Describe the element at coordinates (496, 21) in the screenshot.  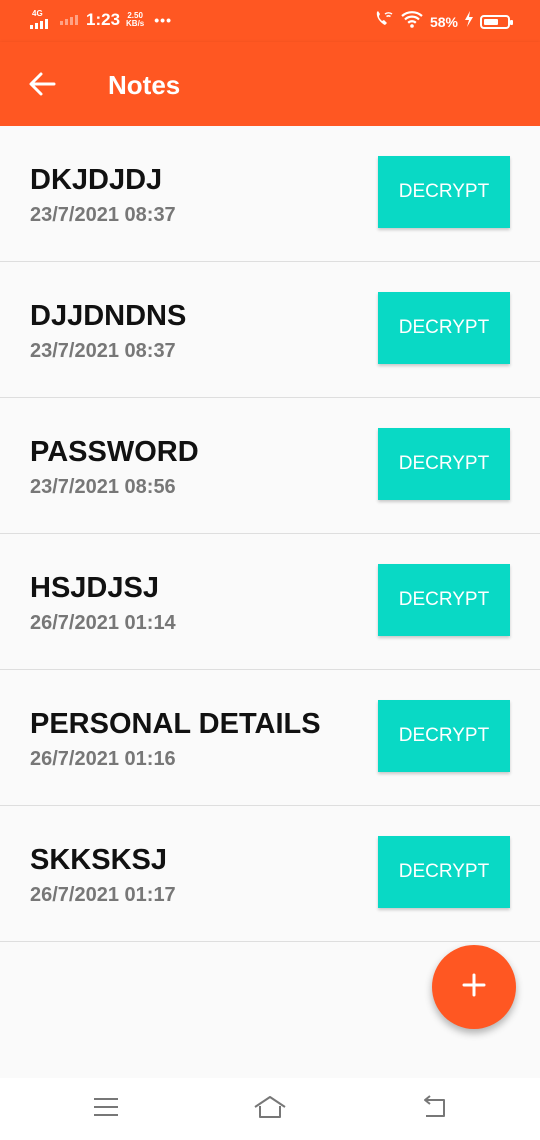
I see `battery-icon` at that location.